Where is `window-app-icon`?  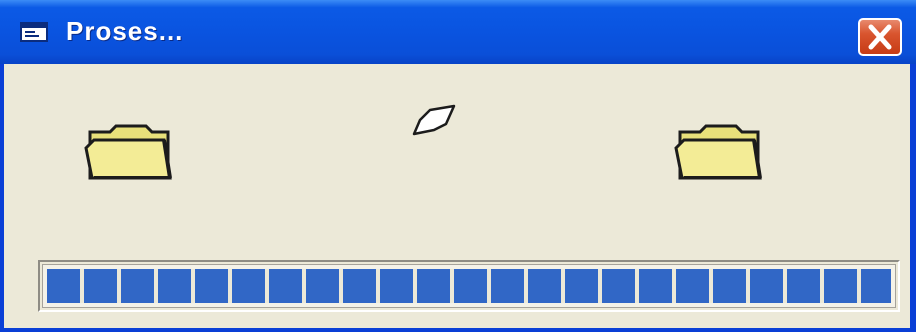 window-app-icon is located at coordinates (34, 32).